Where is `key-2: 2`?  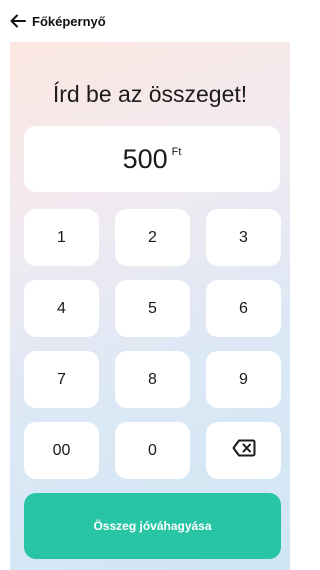 key-2: 2 is located at coordinates (152, 237).